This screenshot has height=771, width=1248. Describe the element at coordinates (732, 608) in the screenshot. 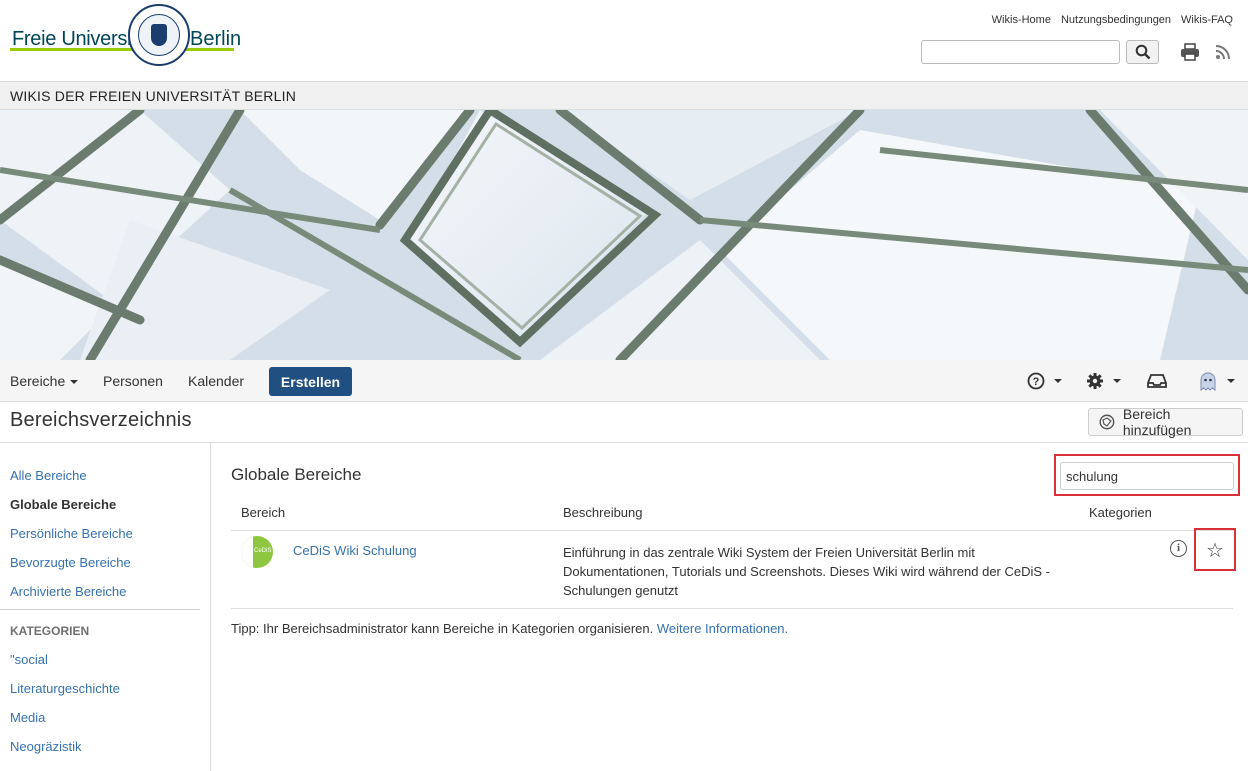

I see `table-row-divider` at that location.